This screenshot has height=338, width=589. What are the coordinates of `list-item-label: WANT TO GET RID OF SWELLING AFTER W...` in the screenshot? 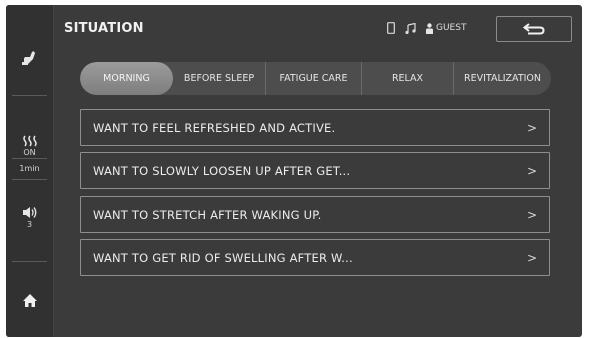 It's located at (223, 257).